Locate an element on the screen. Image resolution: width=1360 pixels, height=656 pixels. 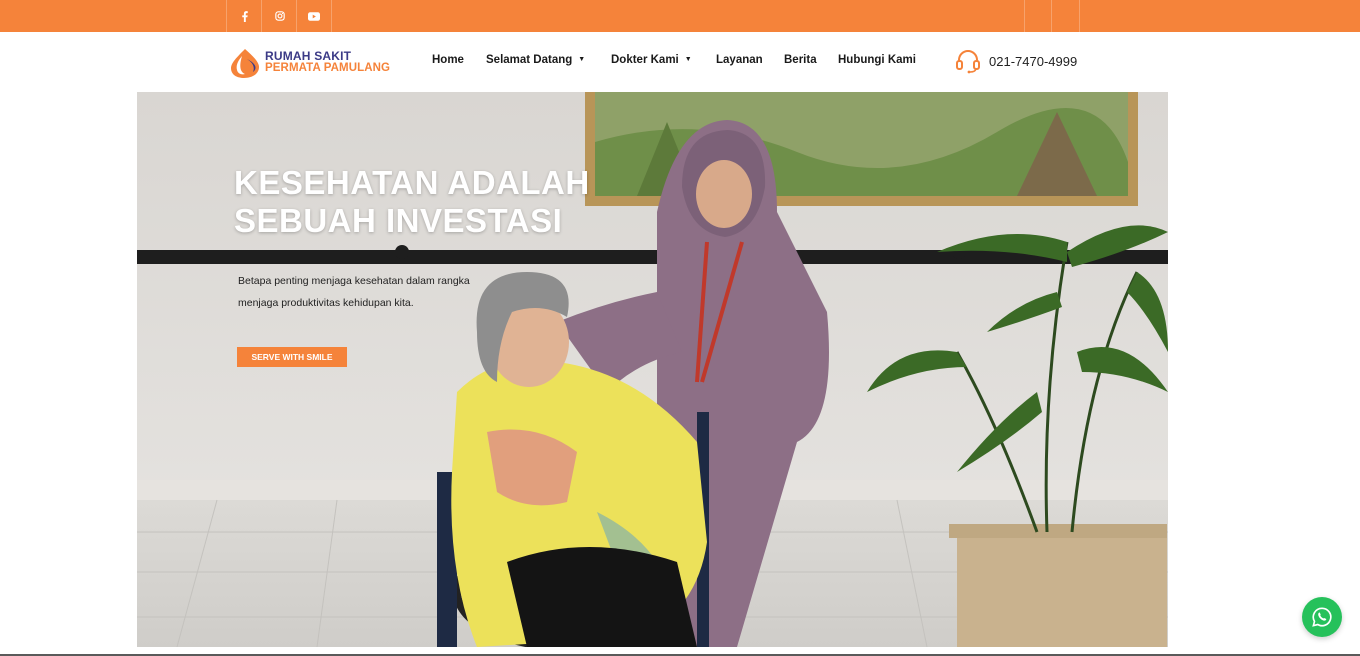
phone-contact: 021-7470-4999 is located at coordinates (1016, 61).